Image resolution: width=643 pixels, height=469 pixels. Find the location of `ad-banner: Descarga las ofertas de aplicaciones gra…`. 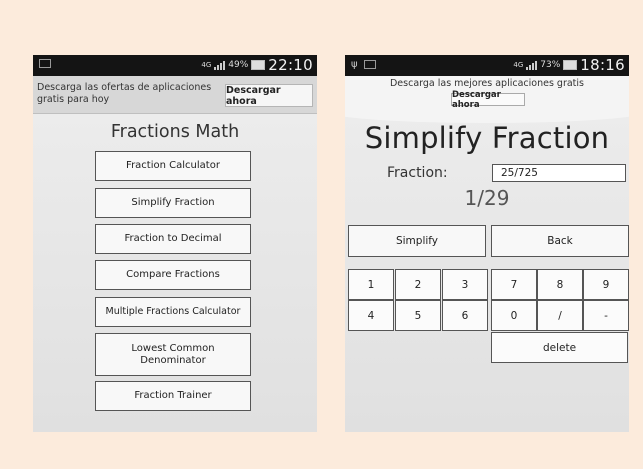

ad-banner: Descarga las ofertas de aplicaciones gra… is located at coordinates (175, 95).